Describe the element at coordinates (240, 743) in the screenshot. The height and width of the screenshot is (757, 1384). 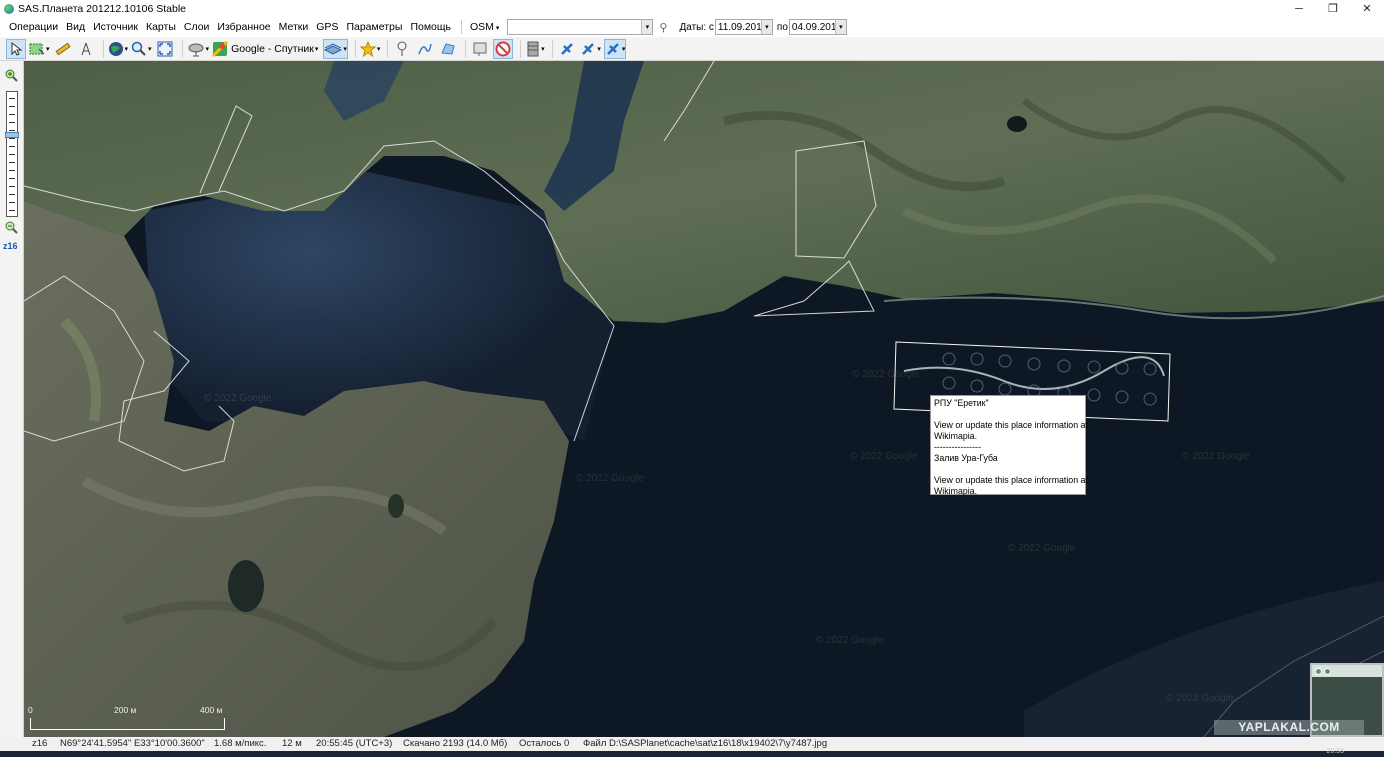
I see `status-resolution: 1.68 м/пикс.` at that location.